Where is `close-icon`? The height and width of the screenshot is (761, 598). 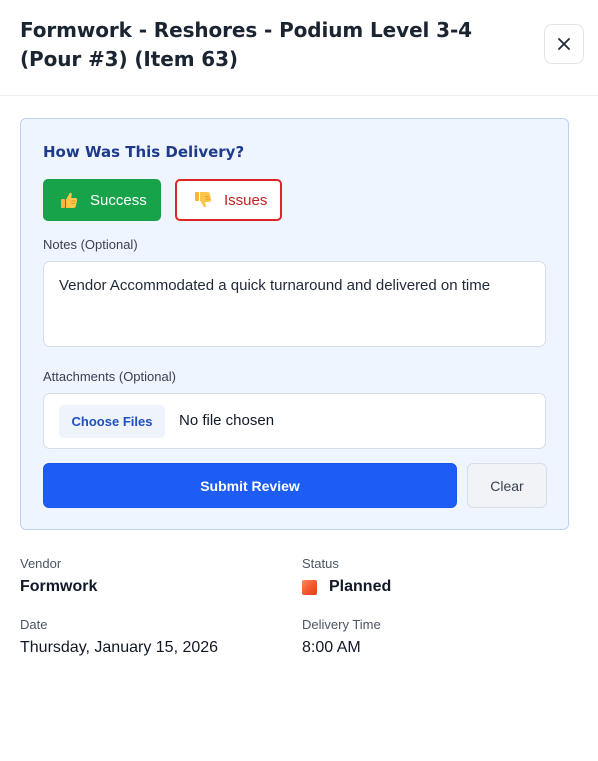 close-icon is located at coordinates (564, 44).